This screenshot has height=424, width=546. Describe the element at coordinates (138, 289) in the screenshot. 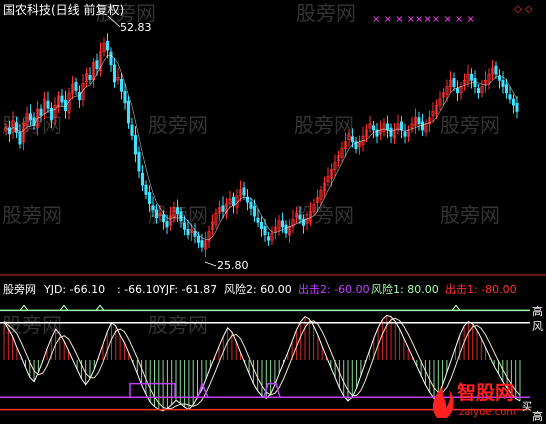

I see `legend-unnamed: : -66.10` at that location.